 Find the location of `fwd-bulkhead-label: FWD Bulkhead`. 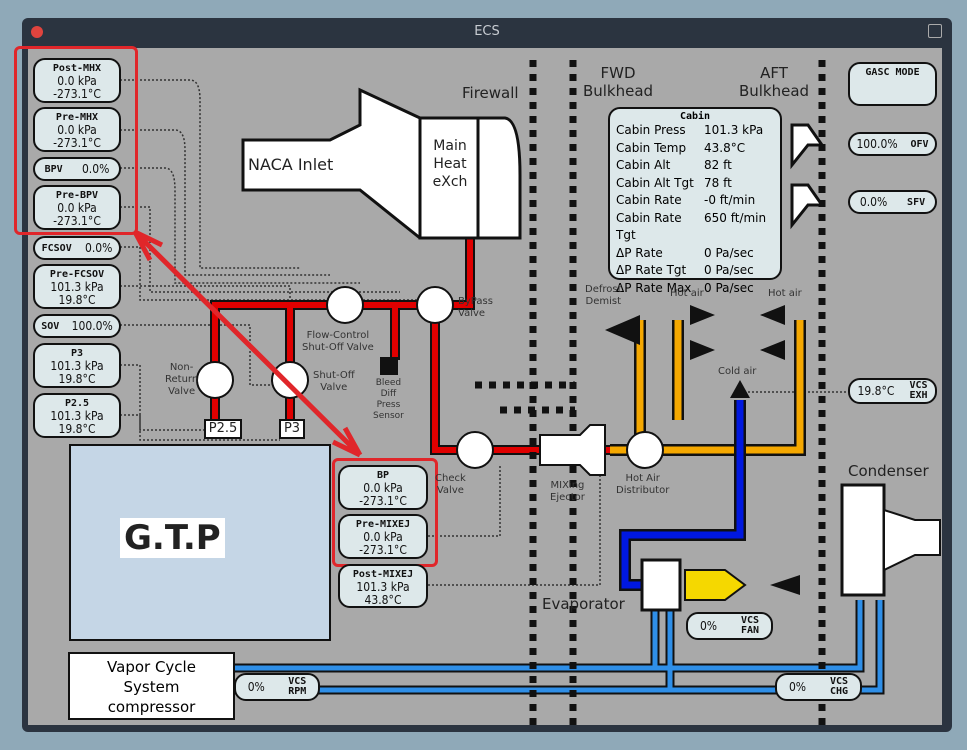

fwd-bulkhead-label: FWD Bulkhead is located at coordinates (618, 82).